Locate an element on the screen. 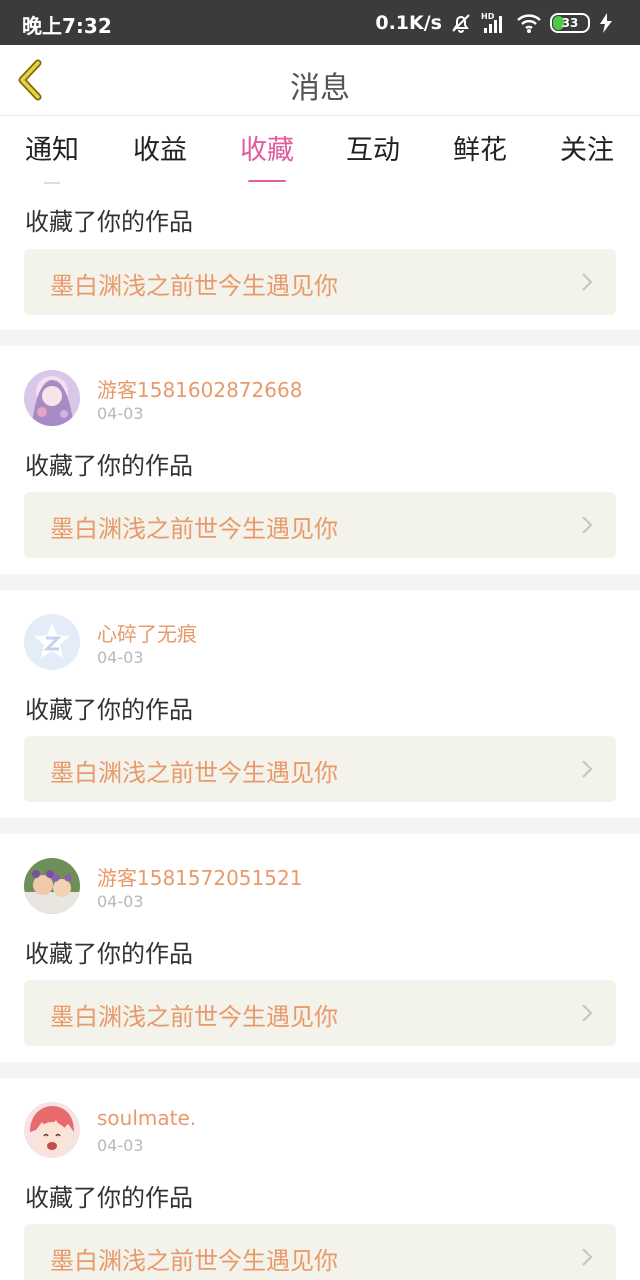  header: 消息 is located at coordinates (320, 80).